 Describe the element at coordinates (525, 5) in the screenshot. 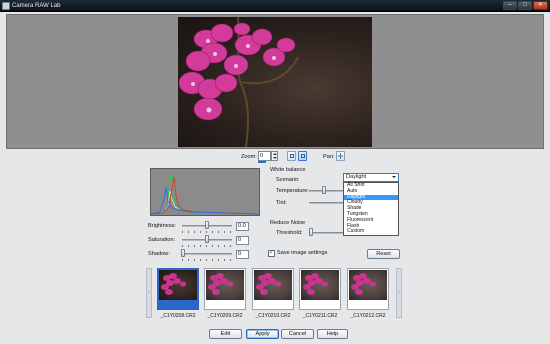

I see `maximize-button: □` at that location.